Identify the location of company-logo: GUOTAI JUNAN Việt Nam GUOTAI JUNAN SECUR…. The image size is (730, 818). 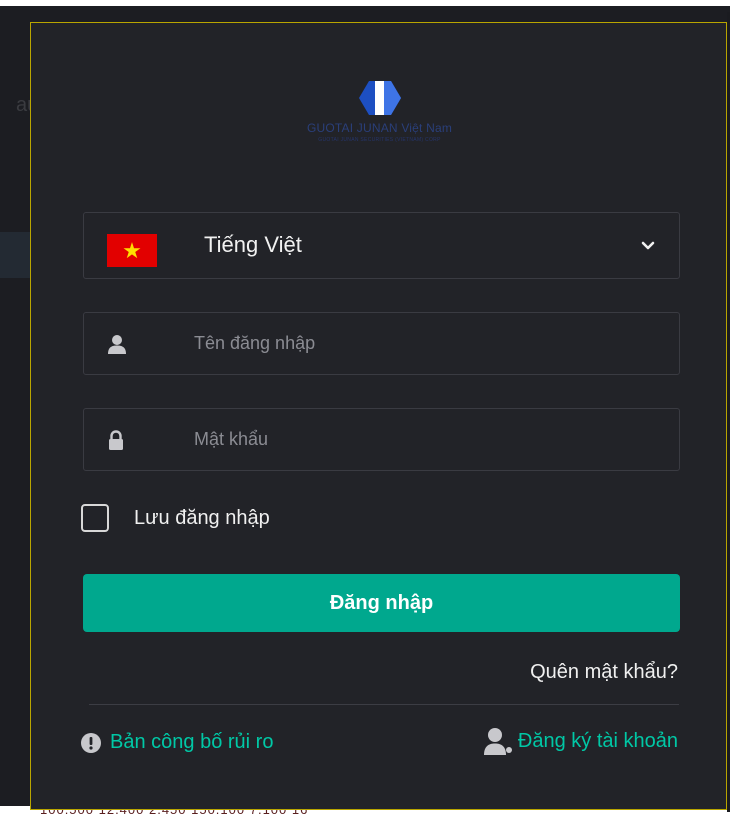
(379, 112).